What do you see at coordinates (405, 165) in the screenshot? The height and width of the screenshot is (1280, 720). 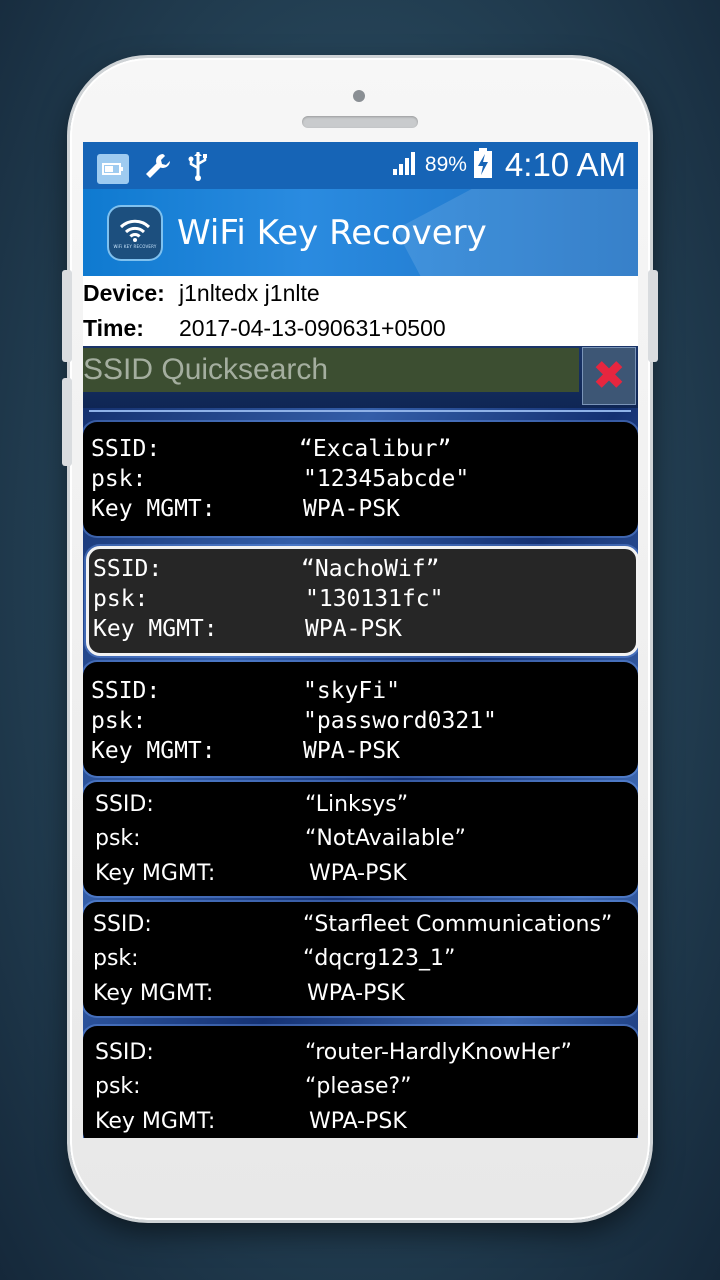 I see `signal-bars-icon` at bounding box center [405, 165].